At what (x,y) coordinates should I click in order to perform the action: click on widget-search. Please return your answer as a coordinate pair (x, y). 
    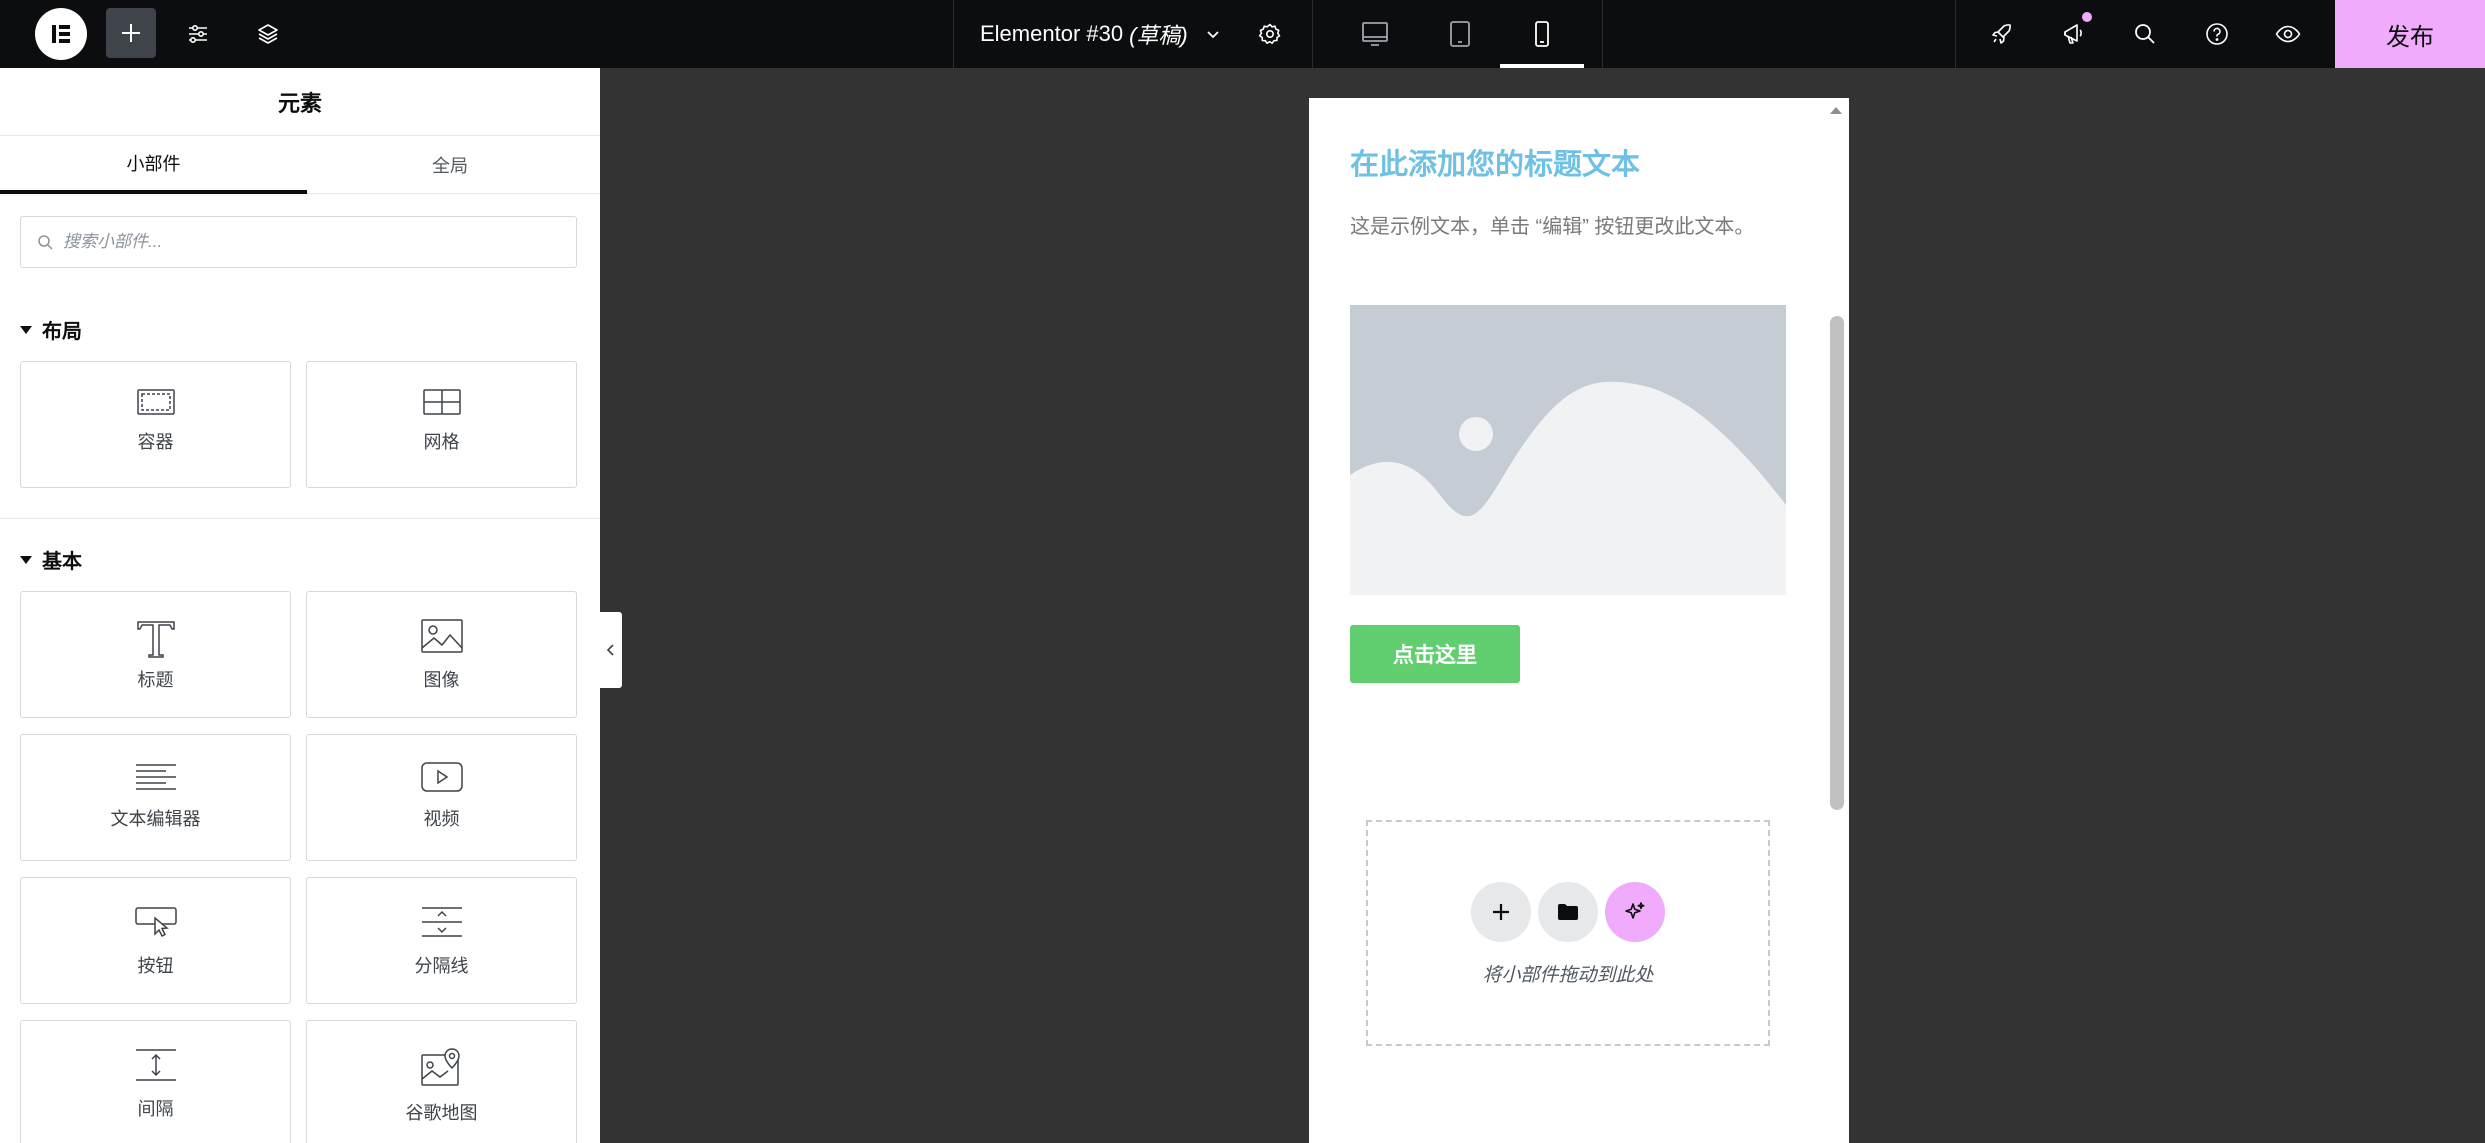
    Looking at the image, I should click on (298, 242).